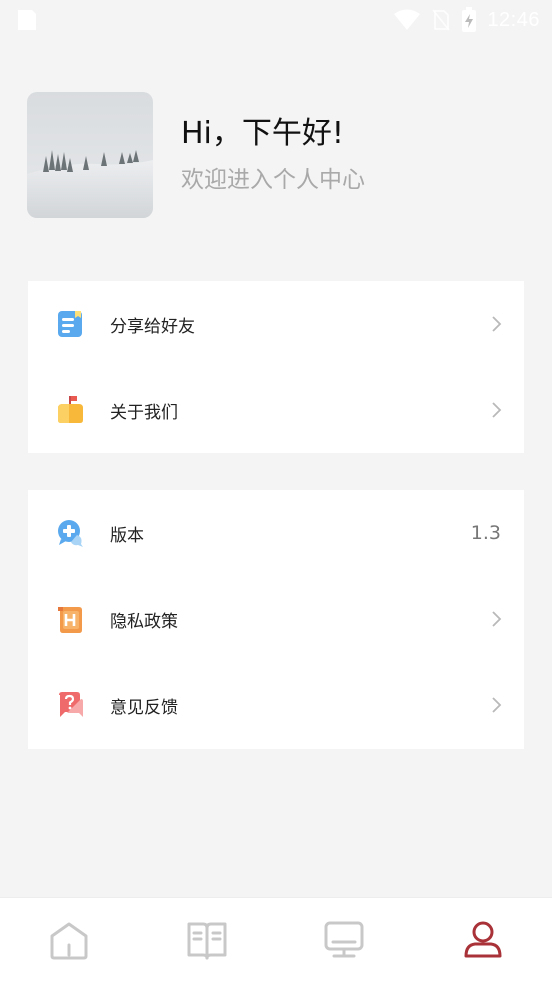 This screenshot has width=552, height=982. Describe the element at coordinates (485, 533) in the screenshot. I see `version-value: 1.3` at that location.